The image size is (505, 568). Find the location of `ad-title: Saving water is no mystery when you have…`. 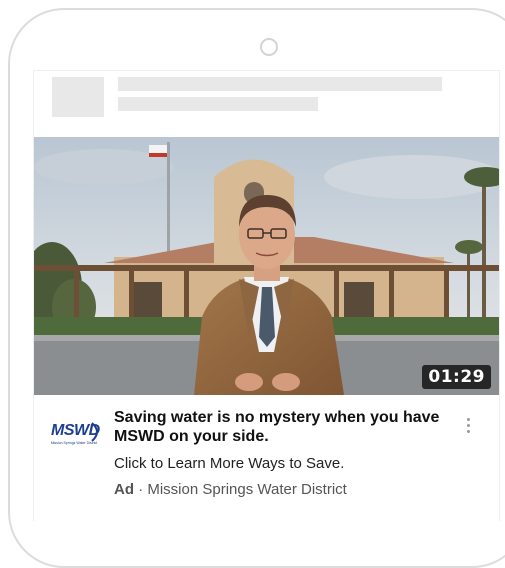

ad-title: Saving water is no mystery when you have… is located at coordinates (284, 427).